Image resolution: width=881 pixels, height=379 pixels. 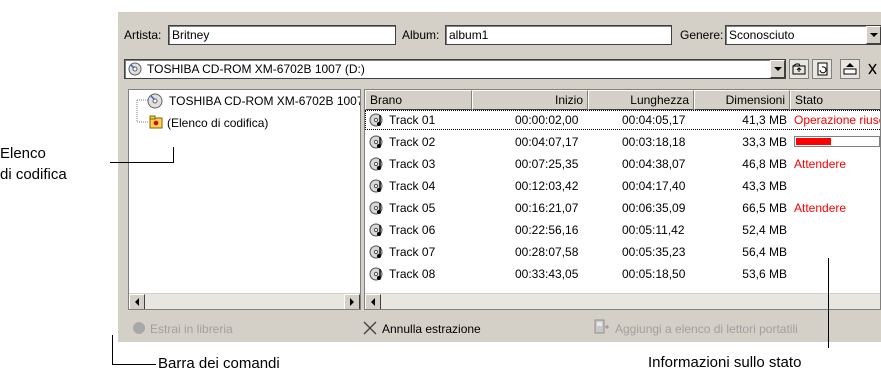 What do you see at coordinates (622, 301) in the screenshot?
I see `list-hscrollbar` at bounding box center [622, 301].